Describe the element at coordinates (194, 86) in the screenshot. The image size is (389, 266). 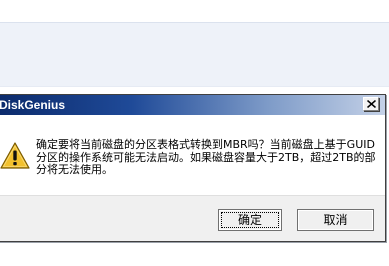
I see `background-divider-bottom` at that location.